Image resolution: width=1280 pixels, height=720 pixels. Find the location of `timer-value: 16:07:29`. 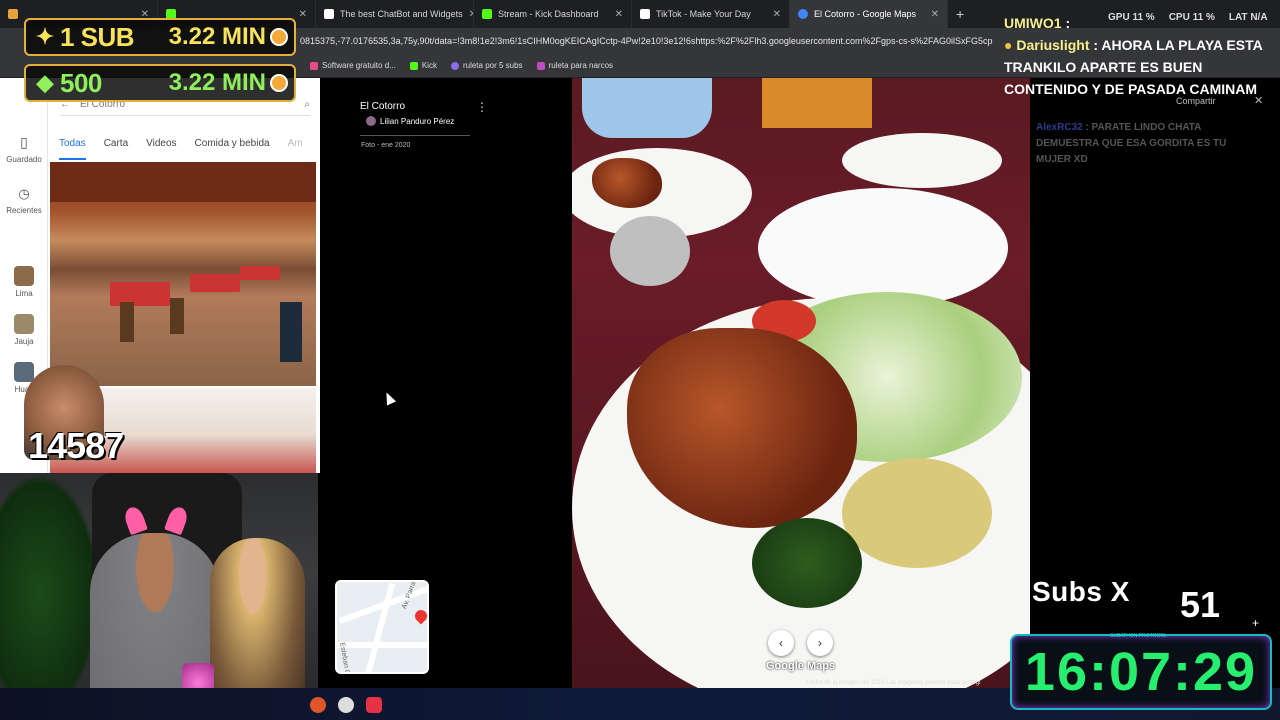

timer-value: 16:07:29 is located at coordinates (1141, 672).